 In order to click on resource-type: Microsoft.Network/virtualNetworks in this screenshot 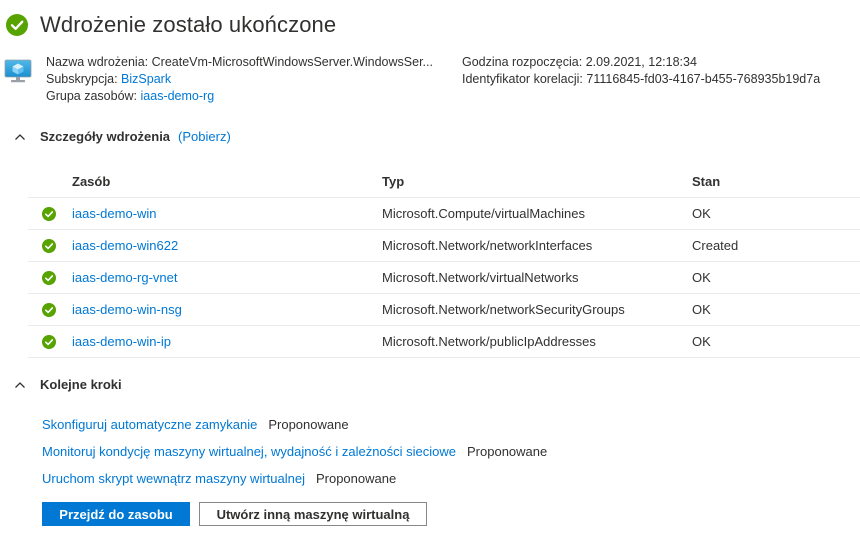, I will do `click(537, 277)`.